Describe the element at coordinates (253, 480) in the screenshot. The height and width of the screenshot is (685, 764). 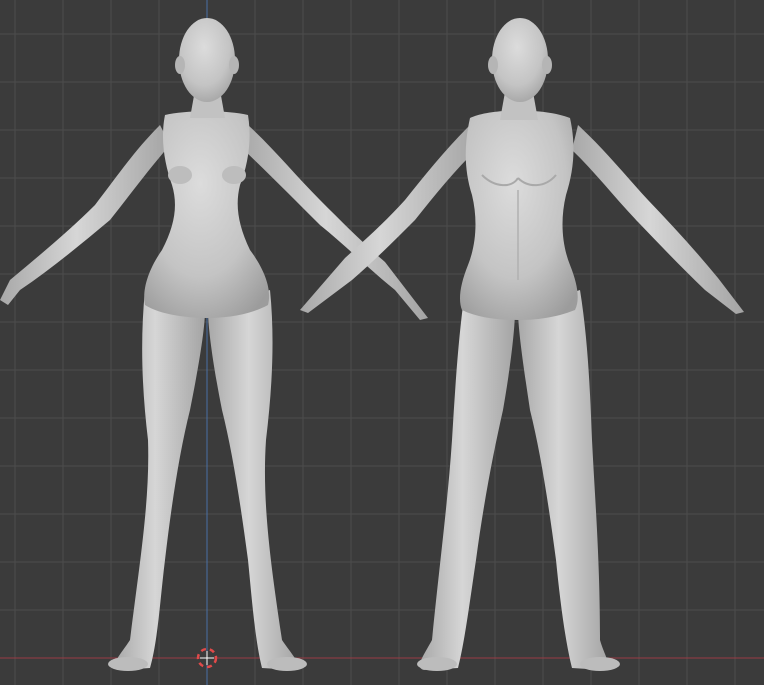
I see `female-right-leg` at that location.